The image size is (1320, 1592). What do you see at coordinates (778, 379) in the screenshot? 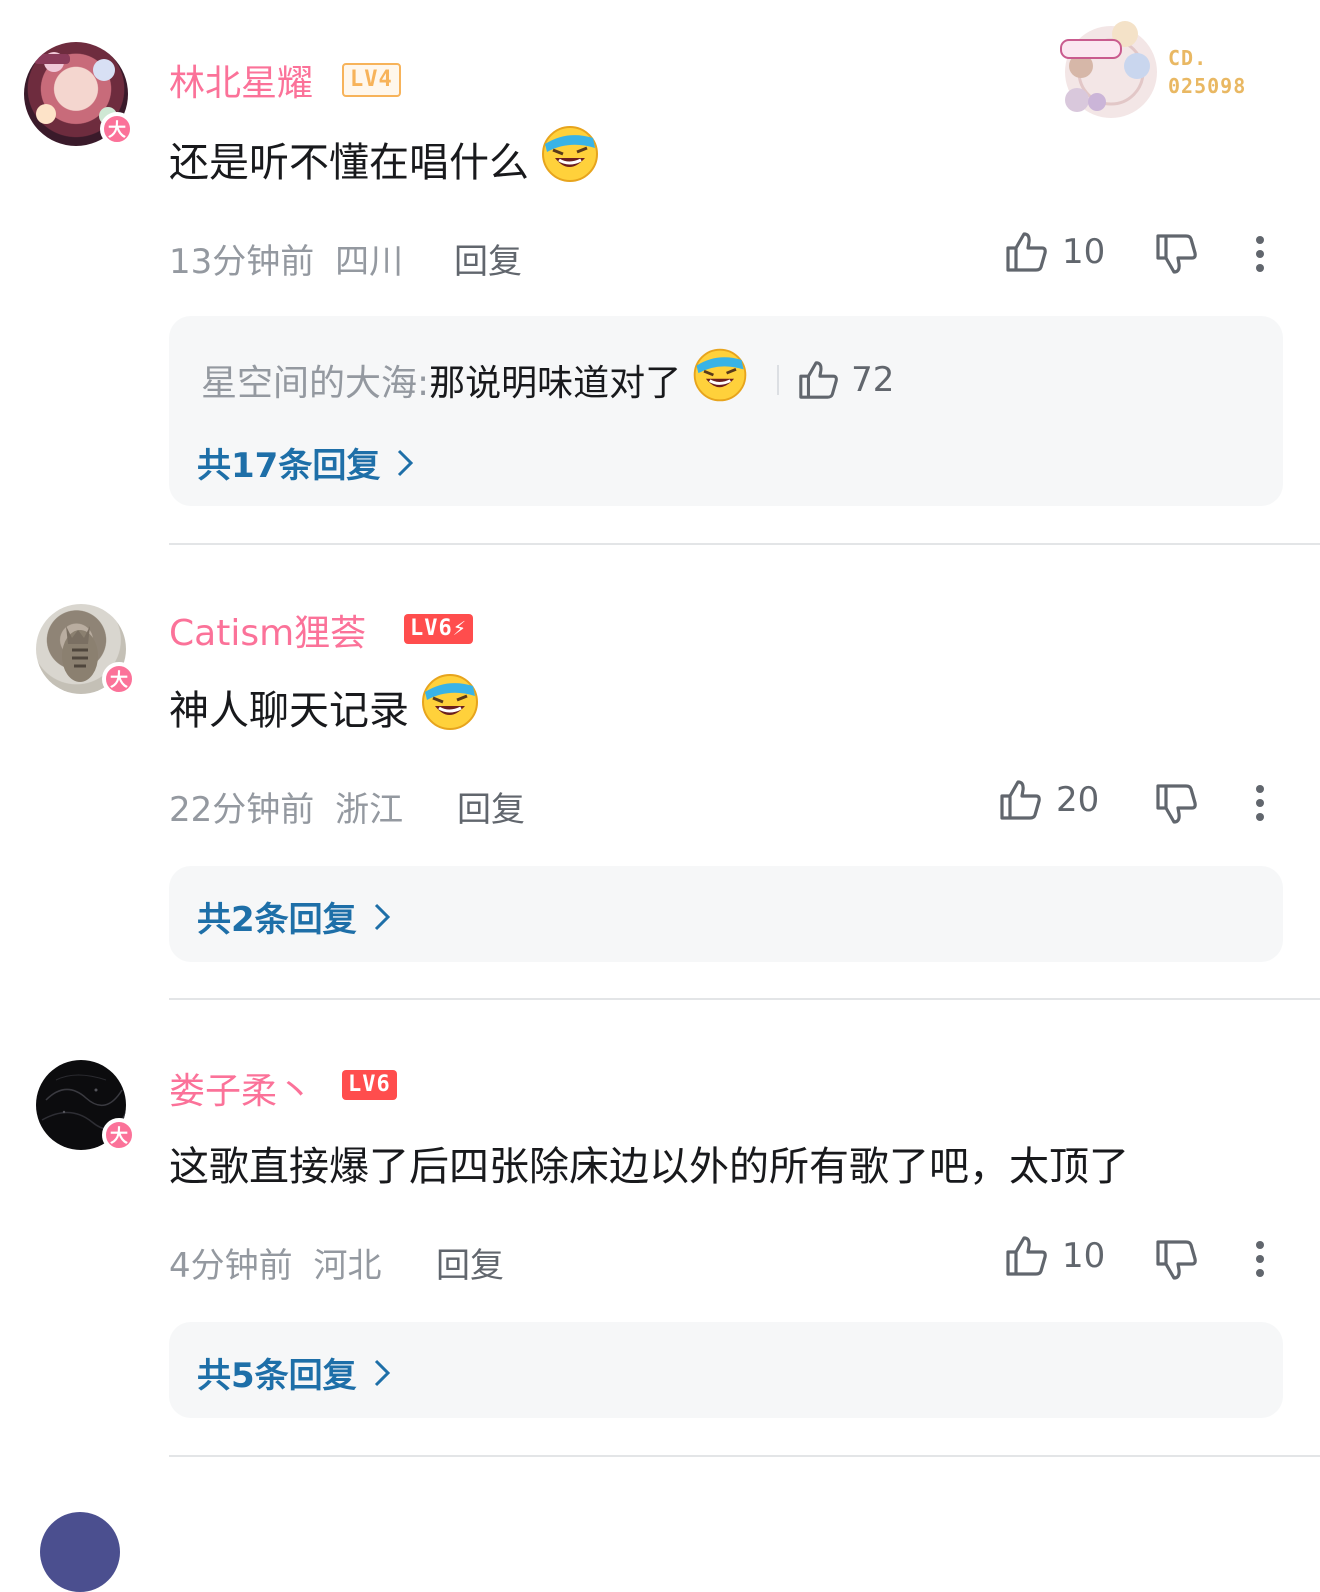
I see `divider` at bounding box center [778, 379].